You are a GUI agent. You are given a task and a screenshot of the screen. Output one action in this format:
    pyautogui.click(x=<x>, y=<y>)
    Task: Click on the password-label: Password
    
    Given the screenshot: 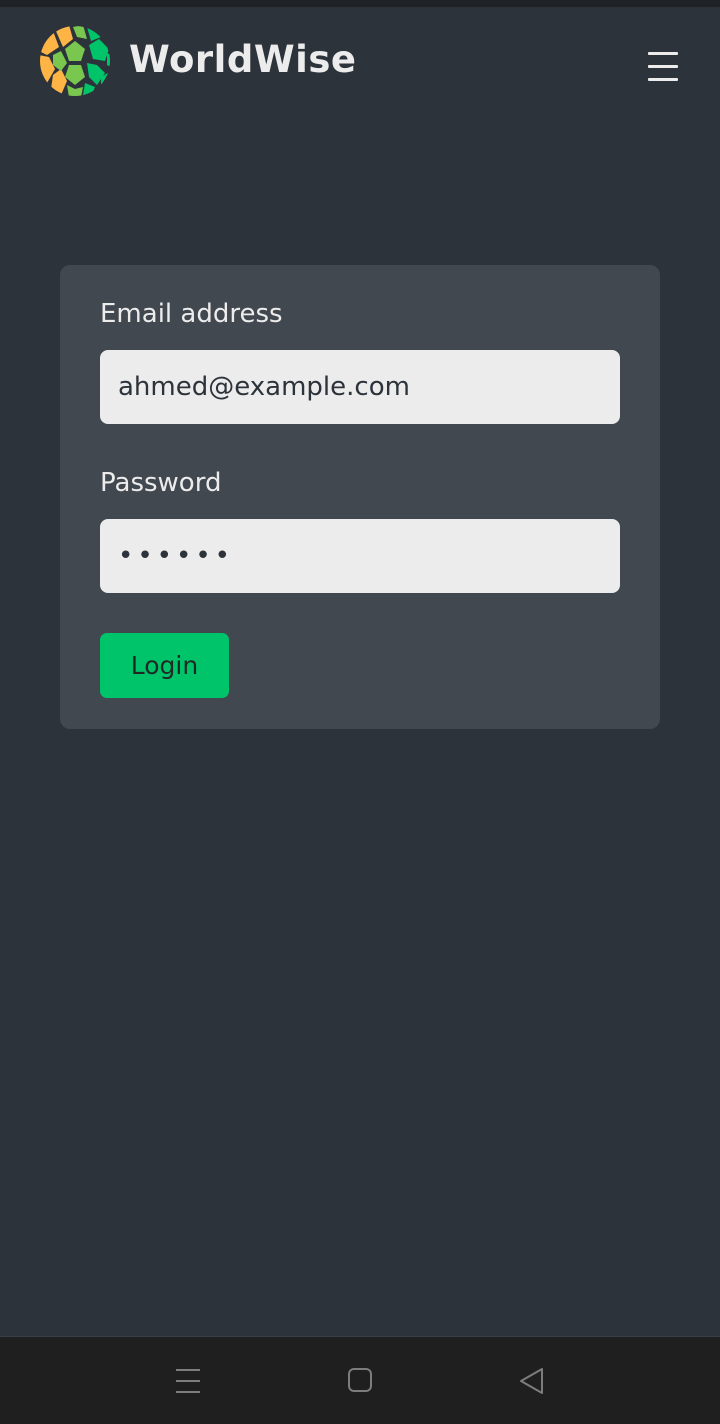 What is the action you would take?
    pyautogui.click(x=161, y=483)
    